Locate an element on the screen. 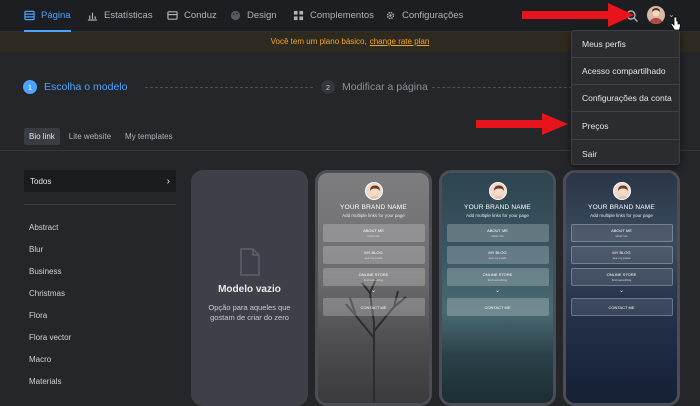 The image size is (700, 406). nav-tab-pagina: Página is located at coordinates (47, 16).